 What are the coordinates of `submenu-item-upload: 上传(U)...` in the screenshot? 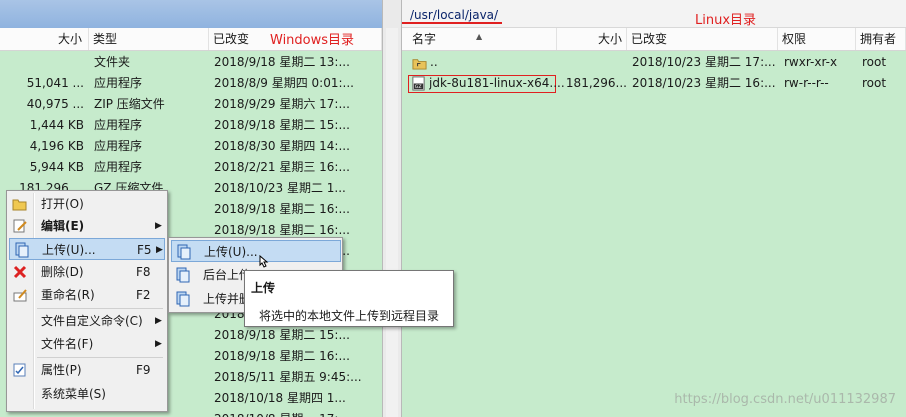 It's located at (256, 251).